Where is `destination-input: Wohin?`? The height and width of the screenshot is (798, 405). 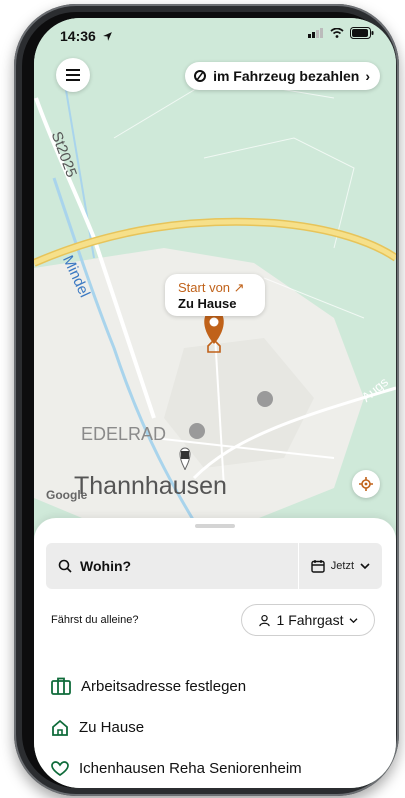
destination-input: Wohin? is located at coordinates (172, 566).